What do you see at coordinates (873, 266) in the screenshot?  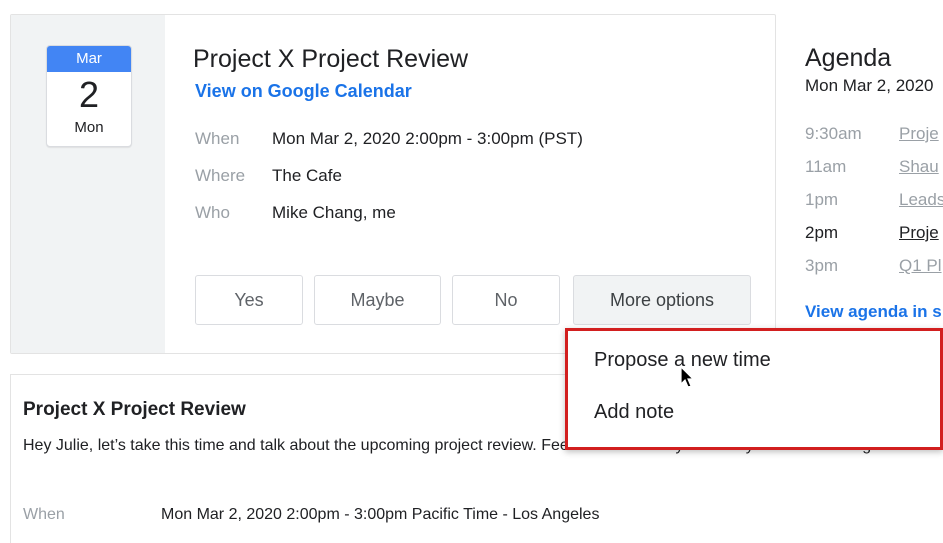 I see `agenda-item: 3pm Q1 Pl` at bounding box center [873, 266].